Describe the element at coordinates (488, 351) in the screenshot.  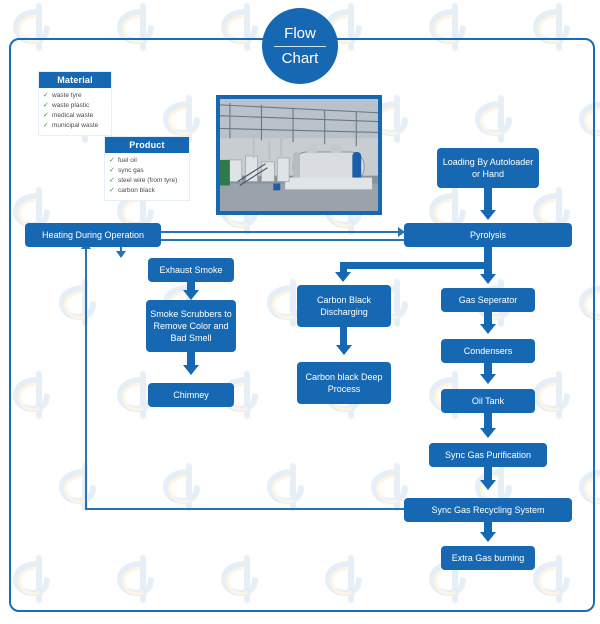
I see `node-condensers: Condensers` at that location.